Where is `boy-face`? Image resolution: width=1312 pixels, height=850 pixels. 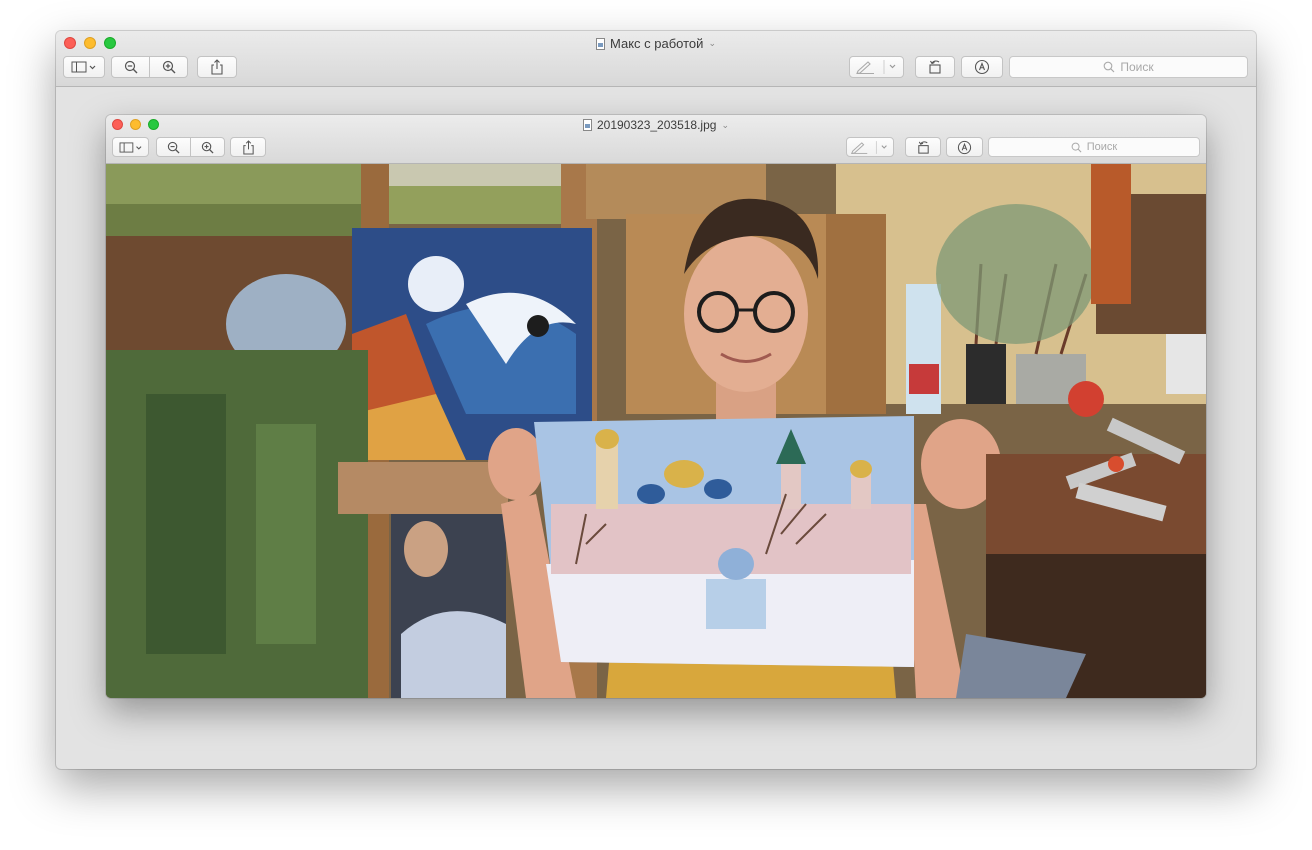
boy-face is located at coordinates (746, 314).